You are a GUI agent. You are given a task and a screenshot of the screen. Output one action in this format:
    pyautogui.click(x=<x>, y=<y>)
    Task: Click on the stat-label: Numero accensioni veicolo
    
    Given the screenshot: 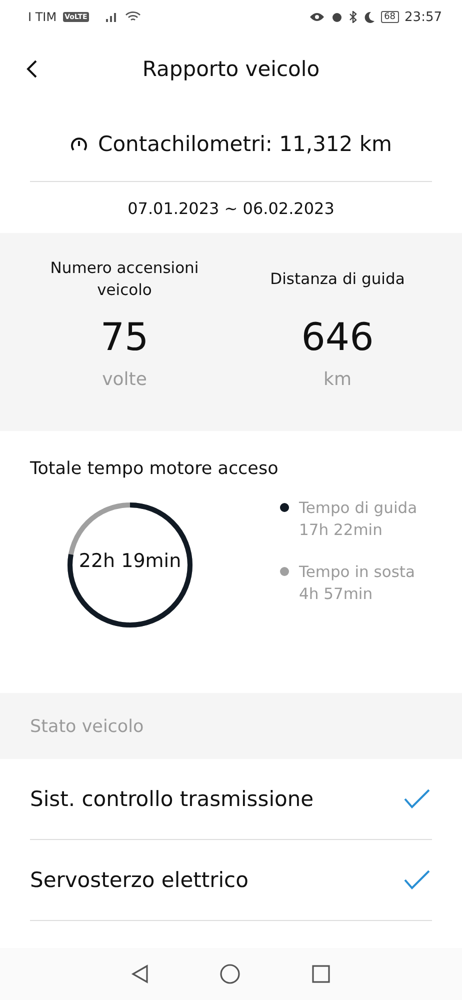 What is the action you would take?
    pyautogui.click(x=124, y=279)
    